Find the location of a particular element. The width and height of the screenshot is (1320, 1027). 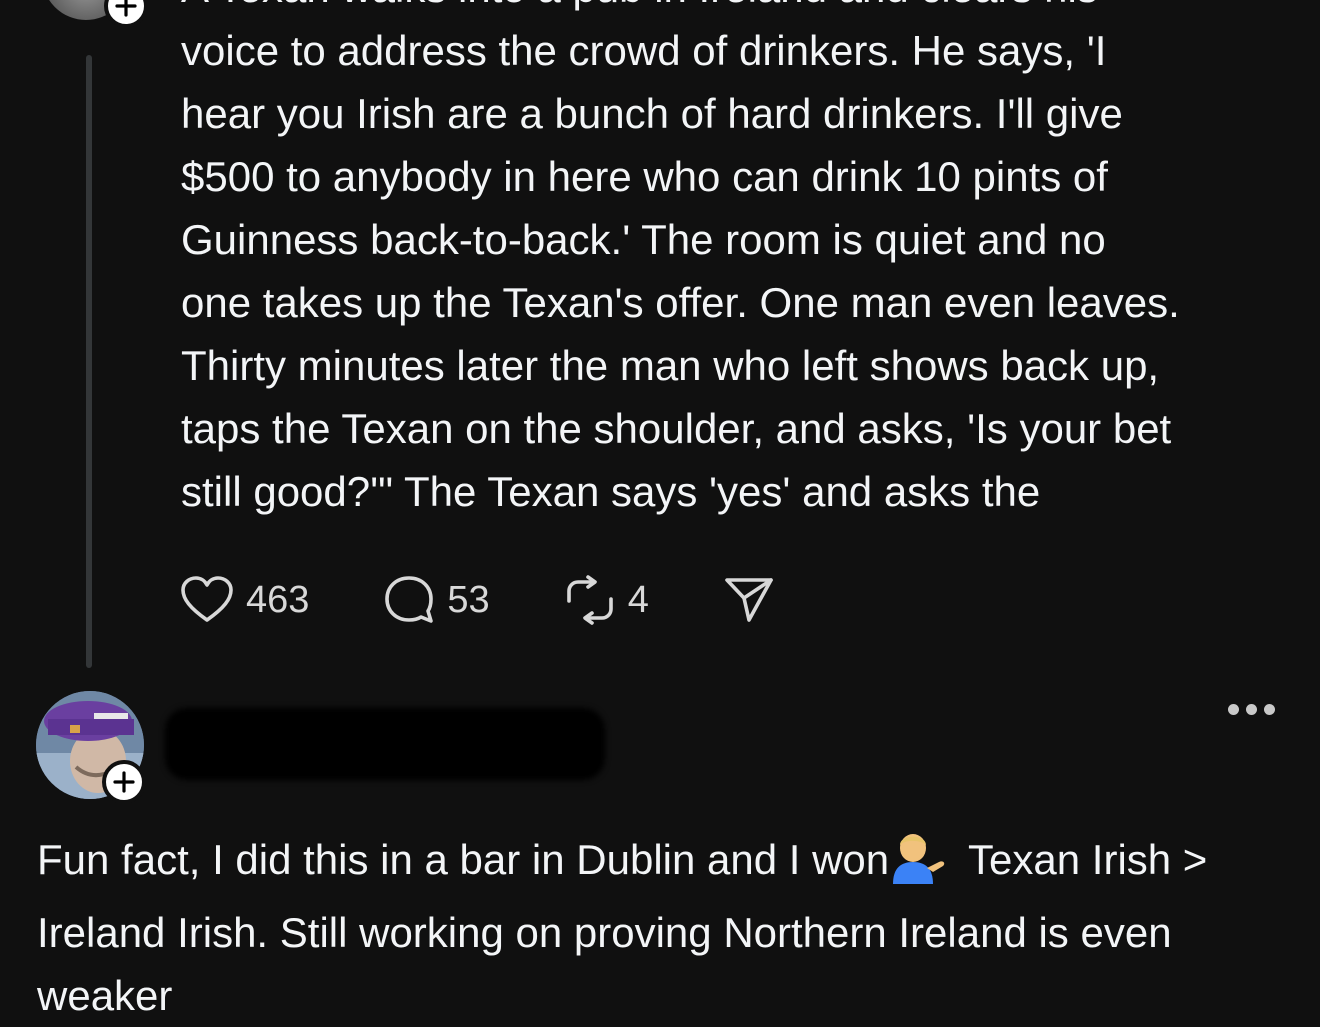

repost-button: 4 is located at coordinates (606, 600).